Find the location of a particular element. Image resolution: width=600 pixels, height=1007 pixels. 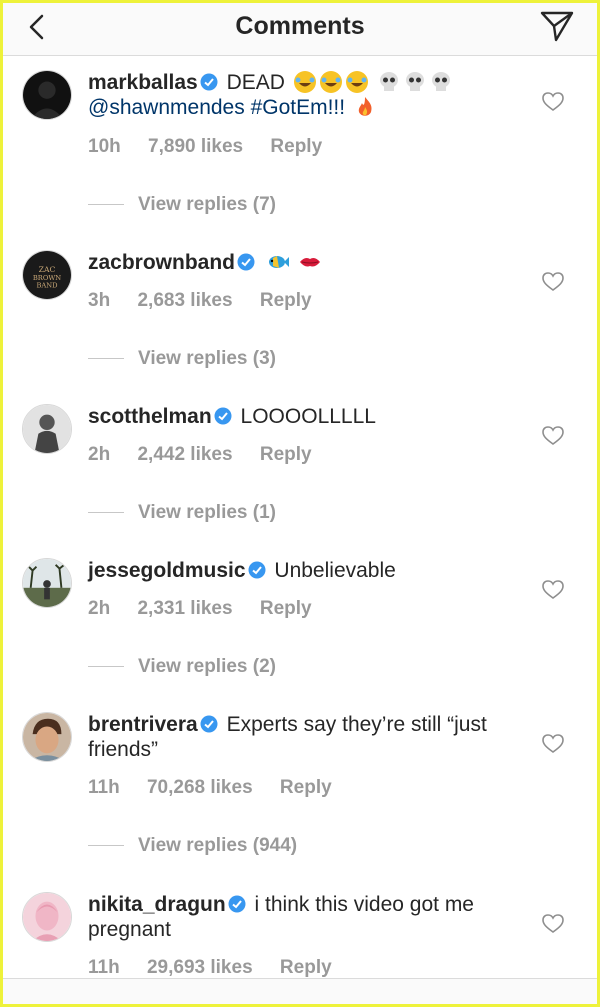

kiss-emoji-icon is located at coordinates (309, 262).